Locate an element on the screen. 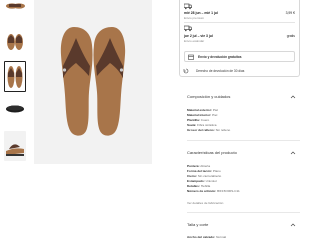  size-section-header: Talla y corte is located at coordinates (243, 226).